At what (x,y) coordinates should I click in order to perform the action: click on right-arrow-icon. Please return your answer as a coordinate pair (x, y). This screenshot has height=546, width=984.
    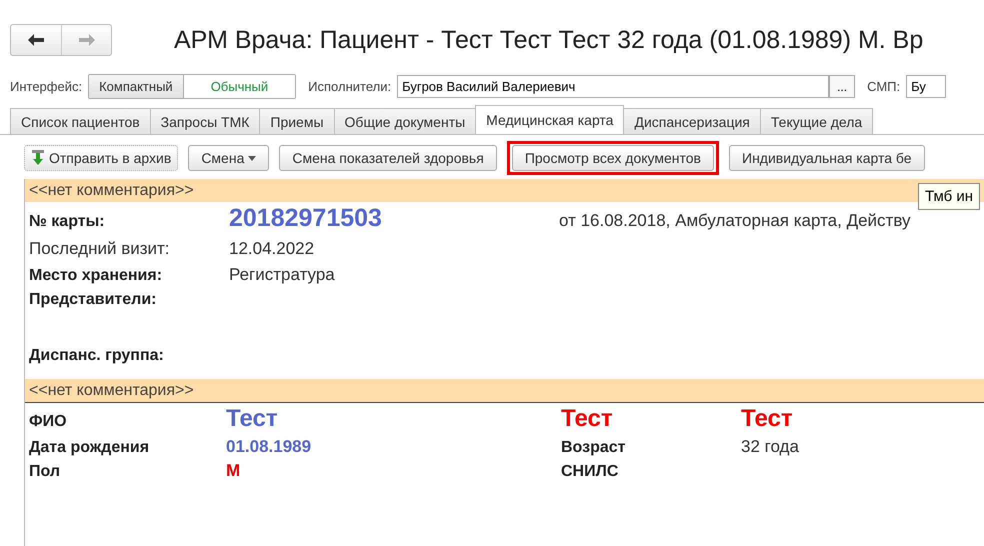
    Looking at the image, I should click on (86, 40).